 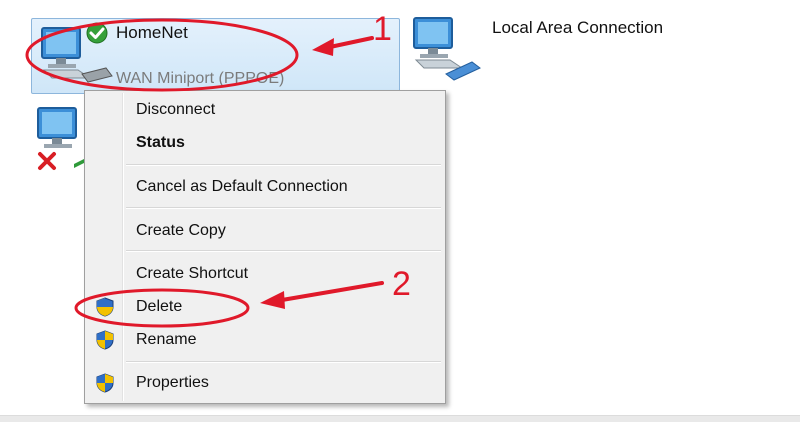 What do you see at coordinates (400, 418) in the screenshot?
I see `bottom-border` at bounding box center [400, 418].